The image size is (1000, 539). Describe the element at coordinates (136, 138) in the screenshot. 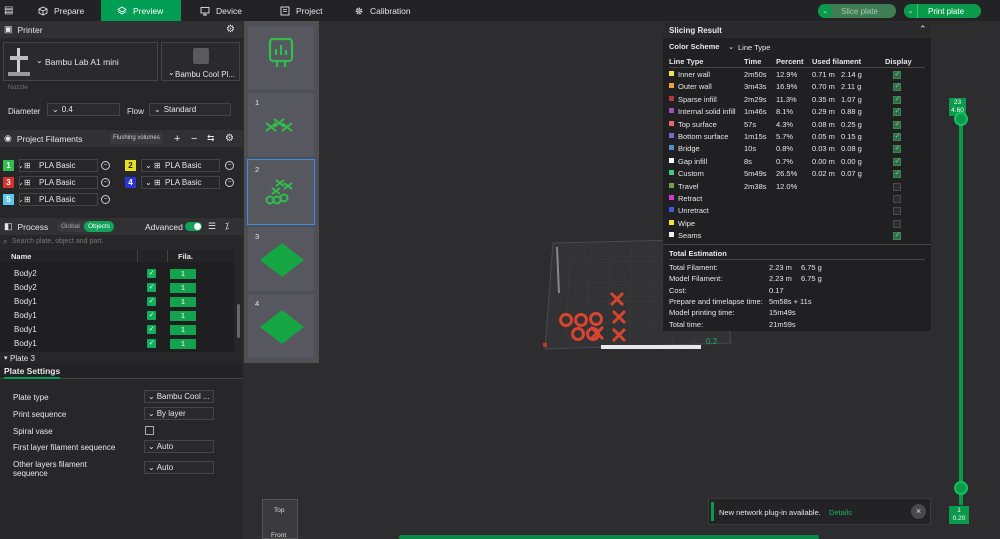

I see `flushing-volumes-button: Flushing volumes` at that location.